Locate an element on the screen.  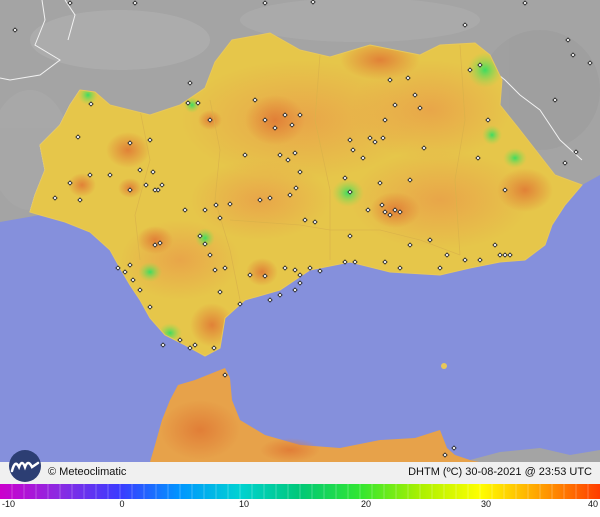
credit-label: © Meteoclimatic is located at coordinates (87, 472).